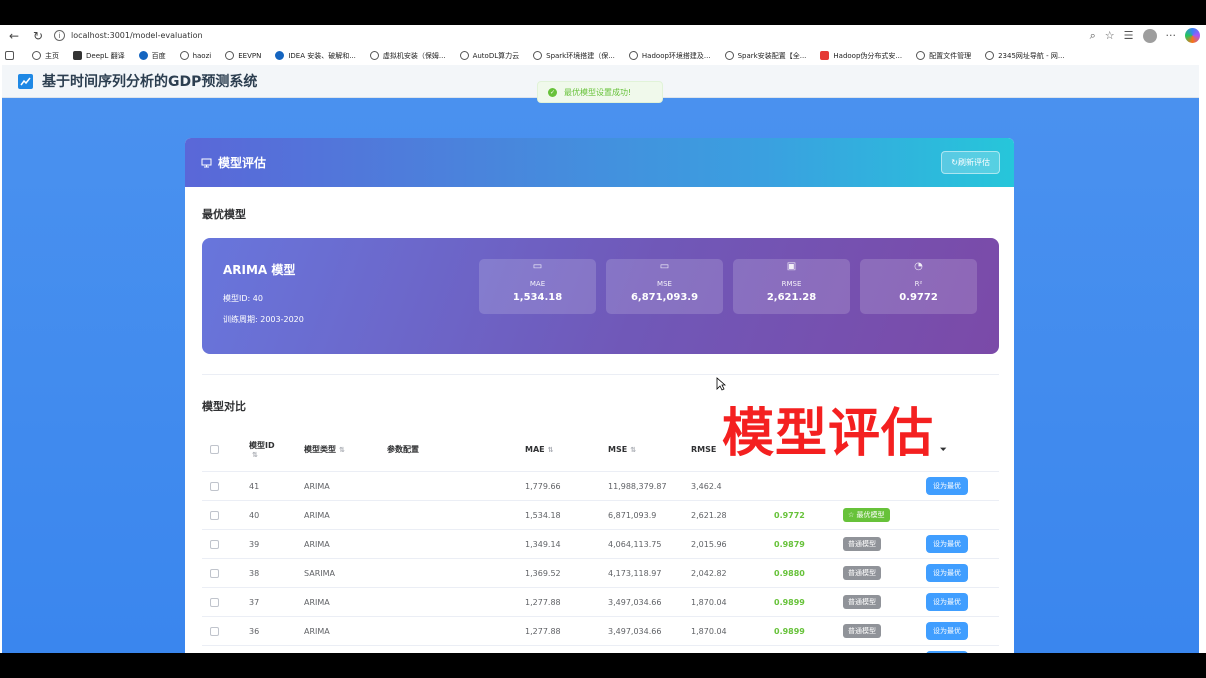  I want to click on best-model-section-title: 最优模型, so click(224, 214).